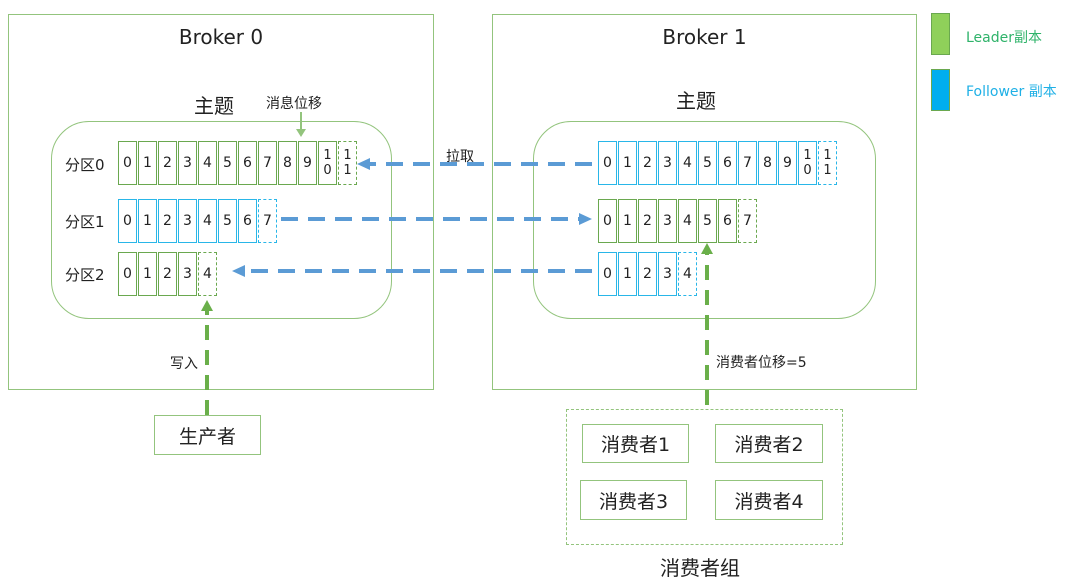 Image resolution: width=1080 pixels, height=584 pixels. Describe the element at coordinates (294, 104) in the screenshot. I see `message-offset-label: 消息位移` at that location.